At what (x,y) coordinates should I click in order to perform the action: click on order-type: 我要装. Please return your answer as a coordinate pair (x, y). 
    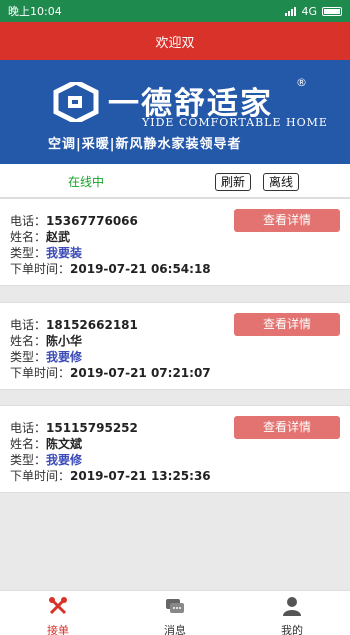
    Looking at the image, I should click on (64, 253).